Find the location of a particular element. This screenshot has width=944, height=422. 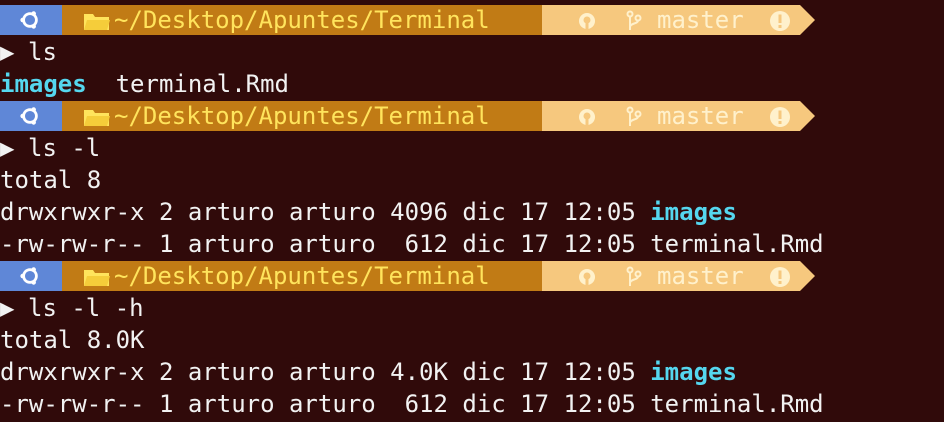

command-line: ▶ ls is located at coordinates (472, 52).